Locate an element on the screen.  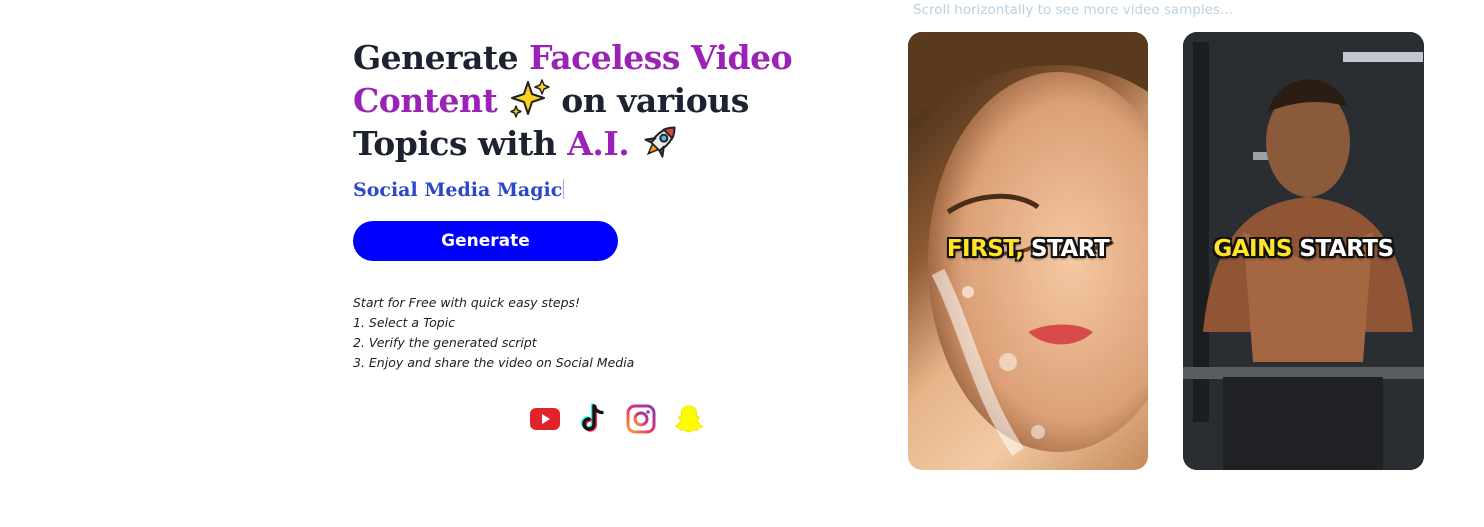
instagram-icon is located at coordinates (641, 419).